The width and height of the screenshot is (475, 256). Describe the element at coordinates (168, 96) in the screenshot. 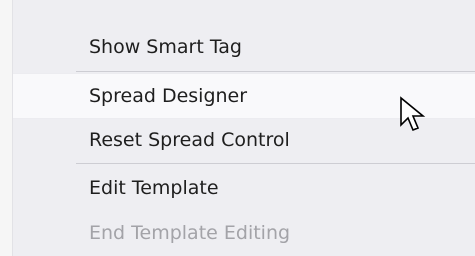

I see `menu-item-label: Spread Designer` at that location.